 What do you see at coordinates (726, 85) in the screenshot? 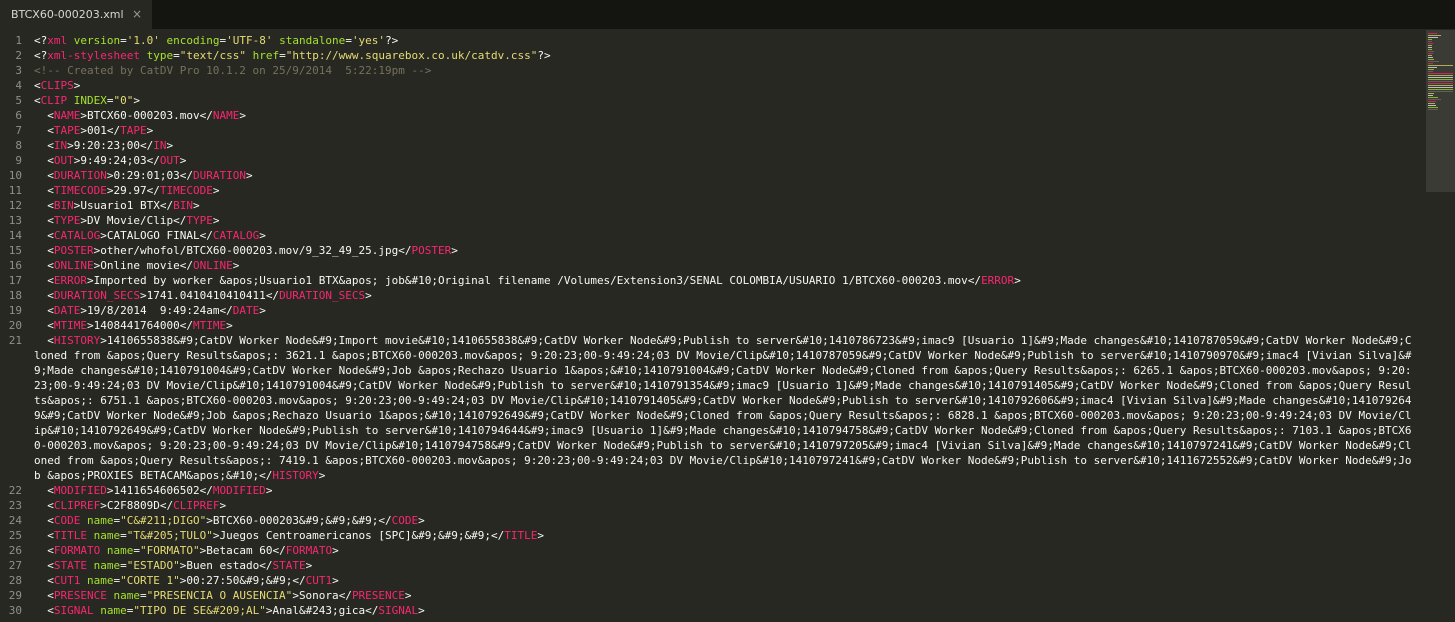
I see `code-line: <CLIPS>` at bounding box center [726, 85].